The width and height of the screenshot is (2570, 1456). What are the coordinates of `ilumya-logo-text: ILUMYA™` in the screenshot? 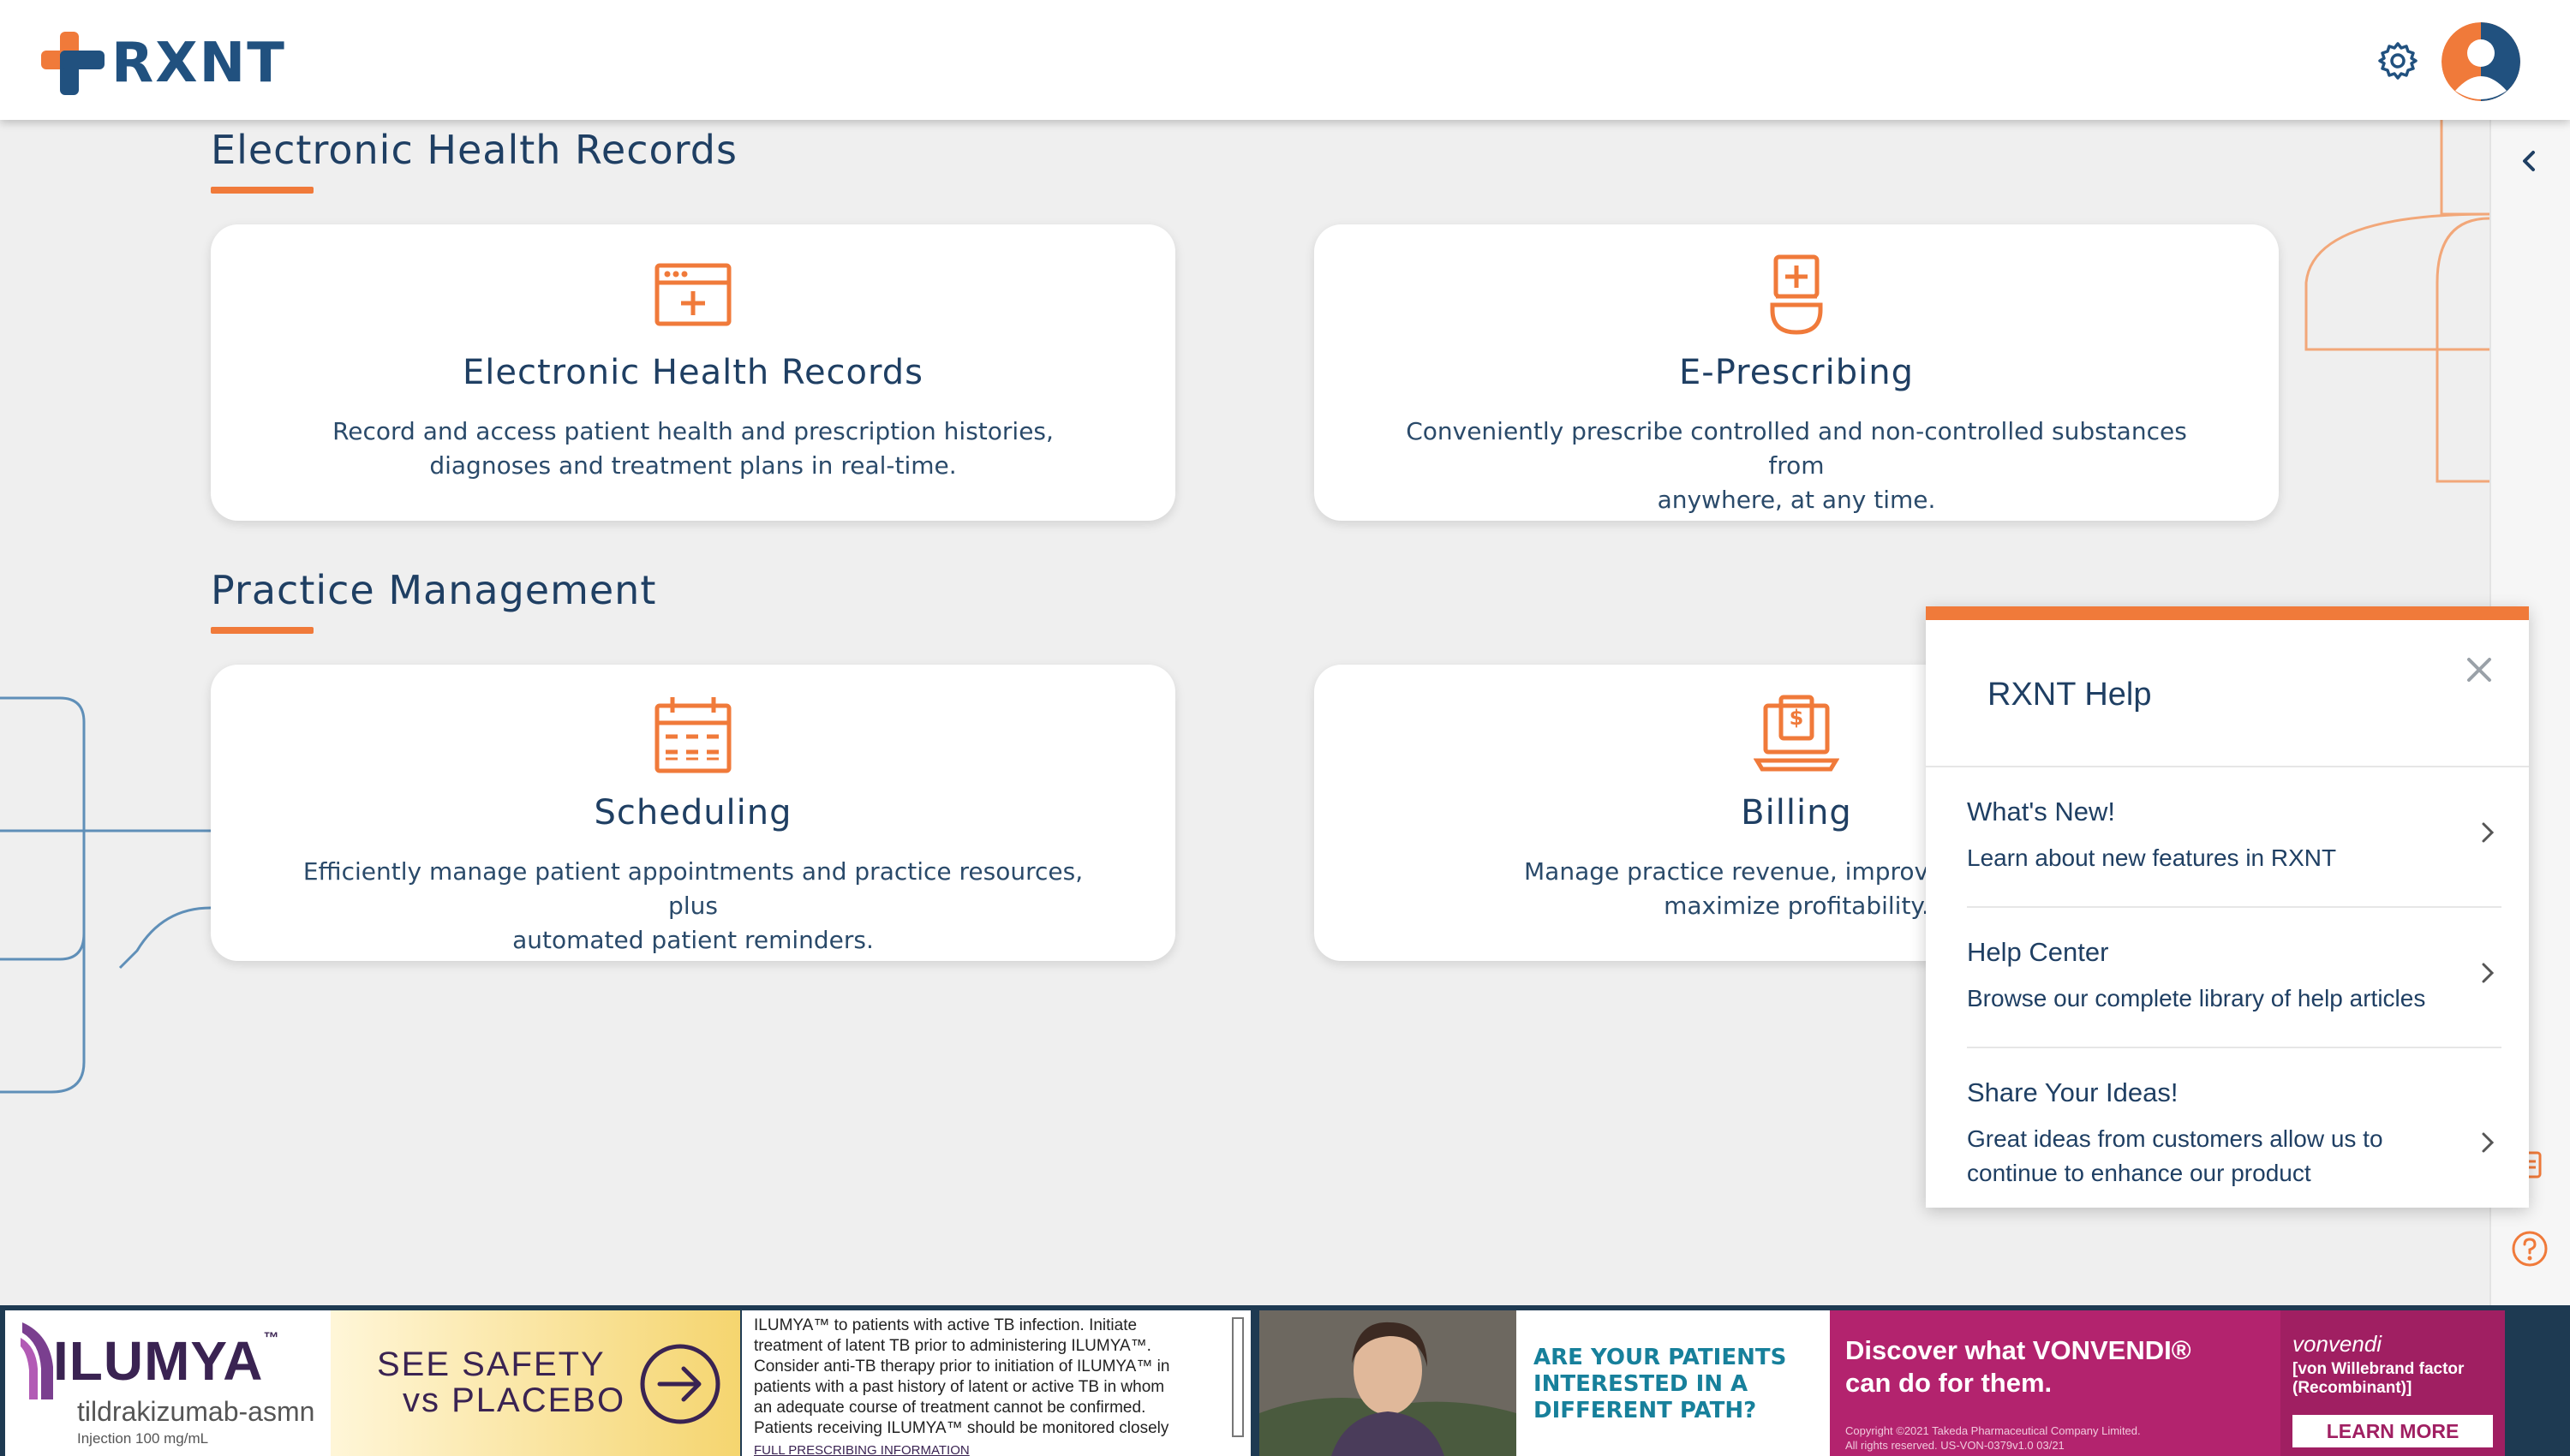 It's located at (167, 1360).